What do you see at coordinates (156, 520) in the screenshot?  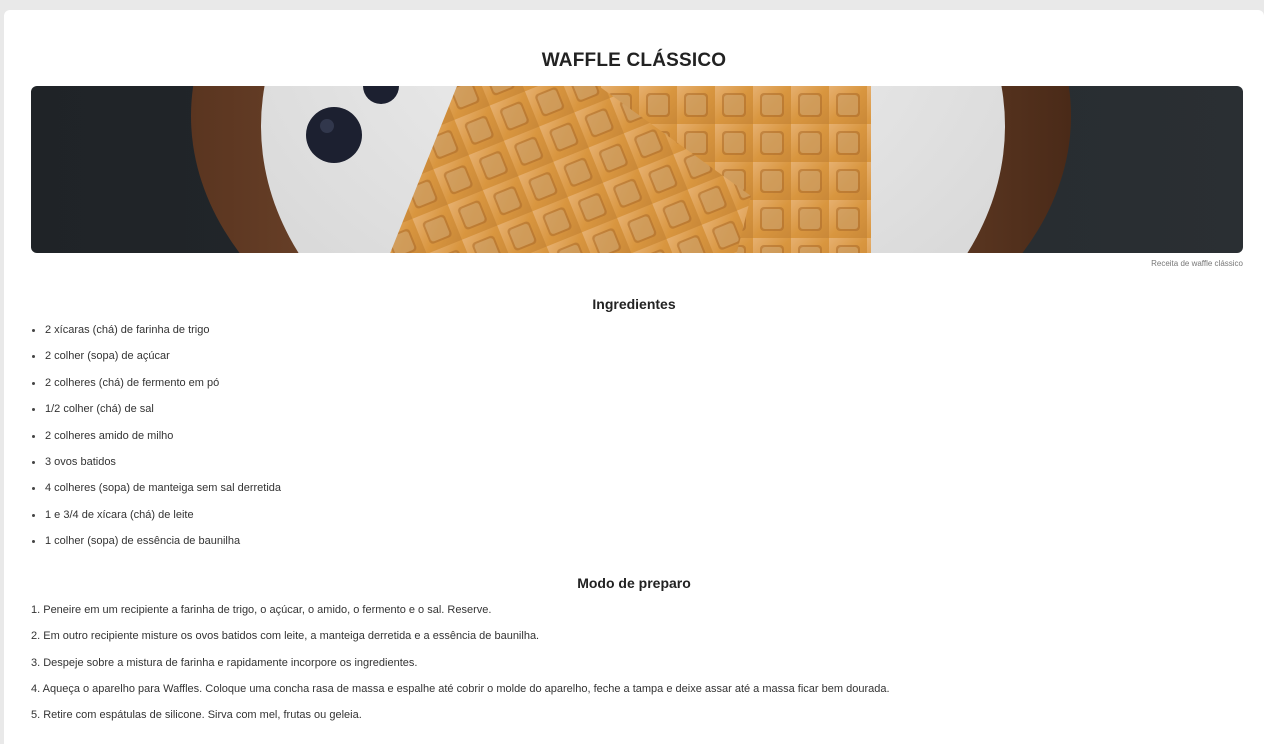 I see `ingredient-item: 1 e 3/4 de xícara (chá) de leite` at bounding box center [156, 520].